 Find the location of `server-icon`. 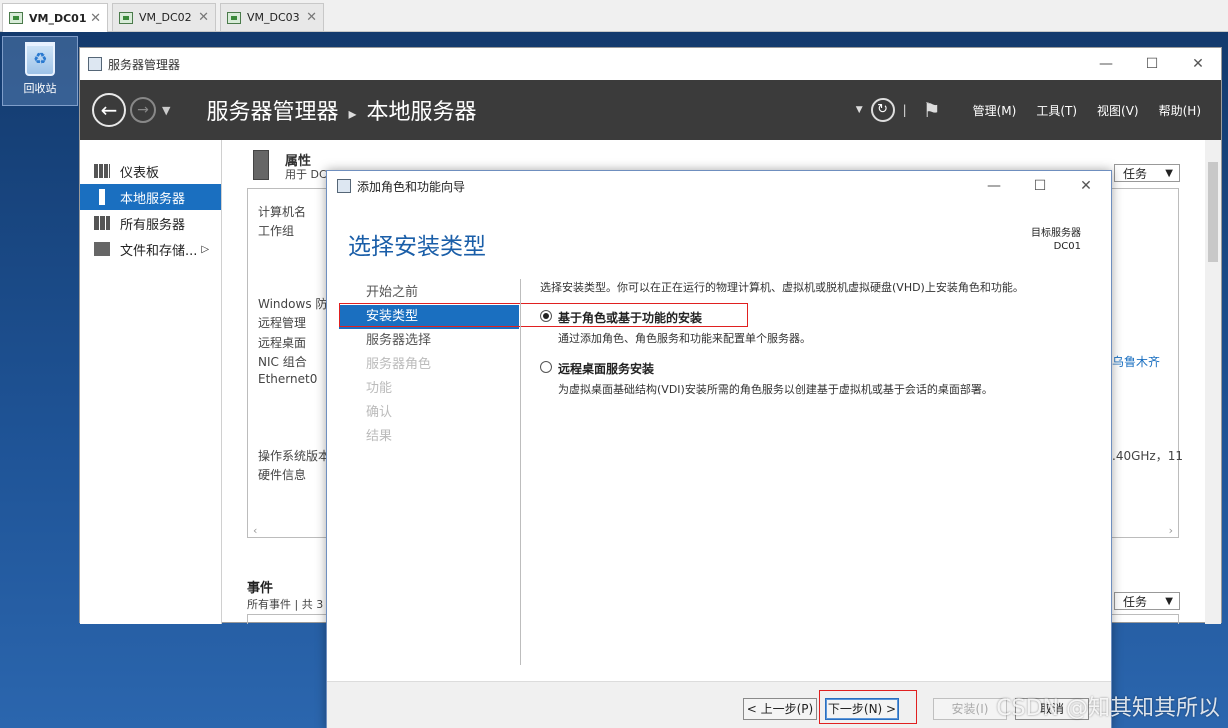

server-icon is located at coordinates (261, 165).